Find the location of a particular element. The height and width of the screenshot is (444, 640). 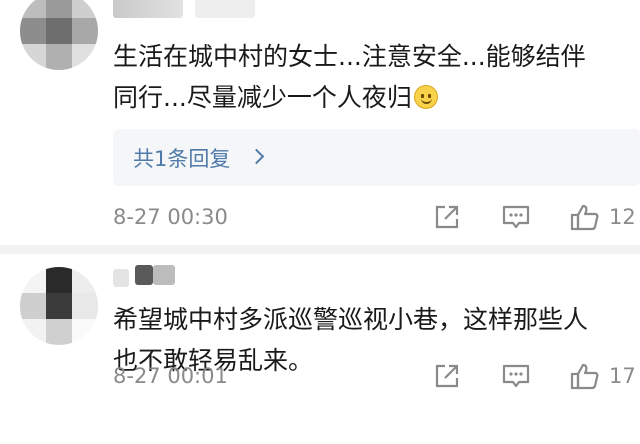

like-count: 12 is located at coordinates (622, 217).